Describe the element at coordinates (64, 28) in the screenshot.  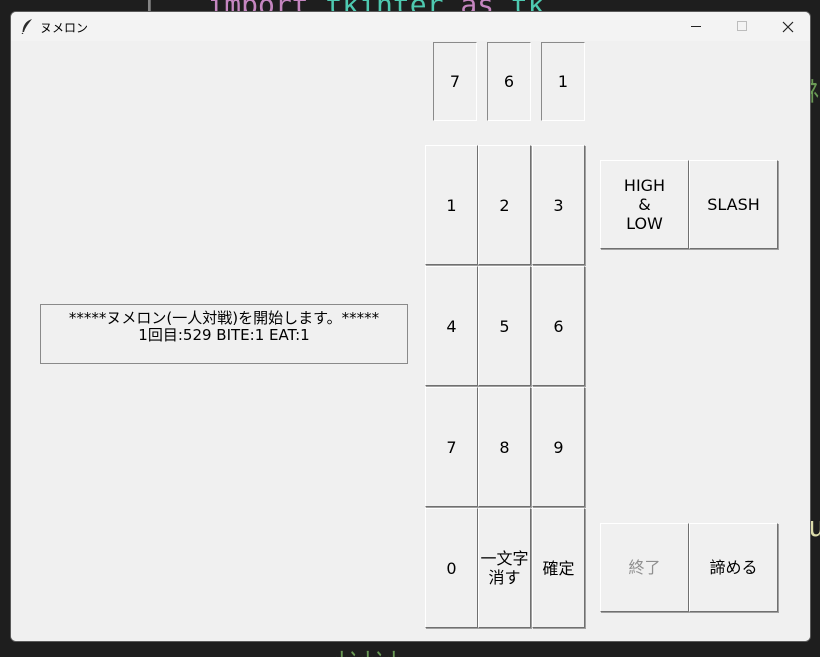
I see `window-title: ヌメロン` at that location.